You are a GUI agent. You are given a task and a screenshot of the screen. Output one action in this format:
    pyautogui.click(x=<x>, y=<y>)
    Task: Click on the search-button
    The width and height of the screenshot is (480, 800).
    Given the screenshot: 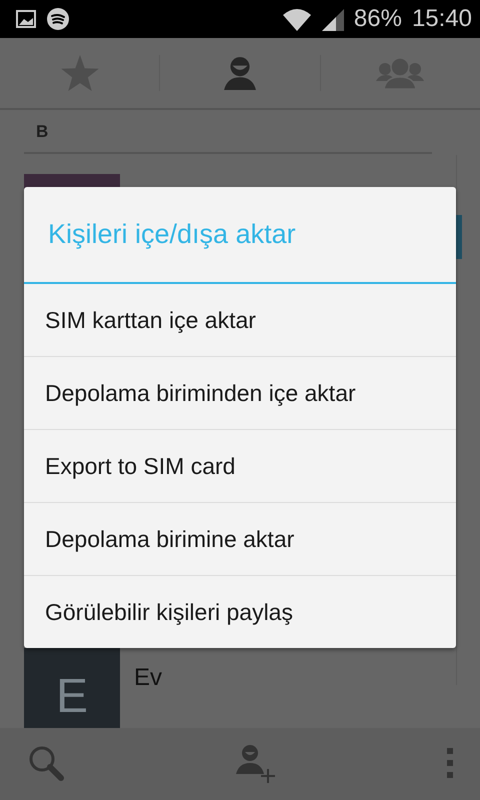 What is the action you would take?
    pyautogui.click(x=47, y=764)
    